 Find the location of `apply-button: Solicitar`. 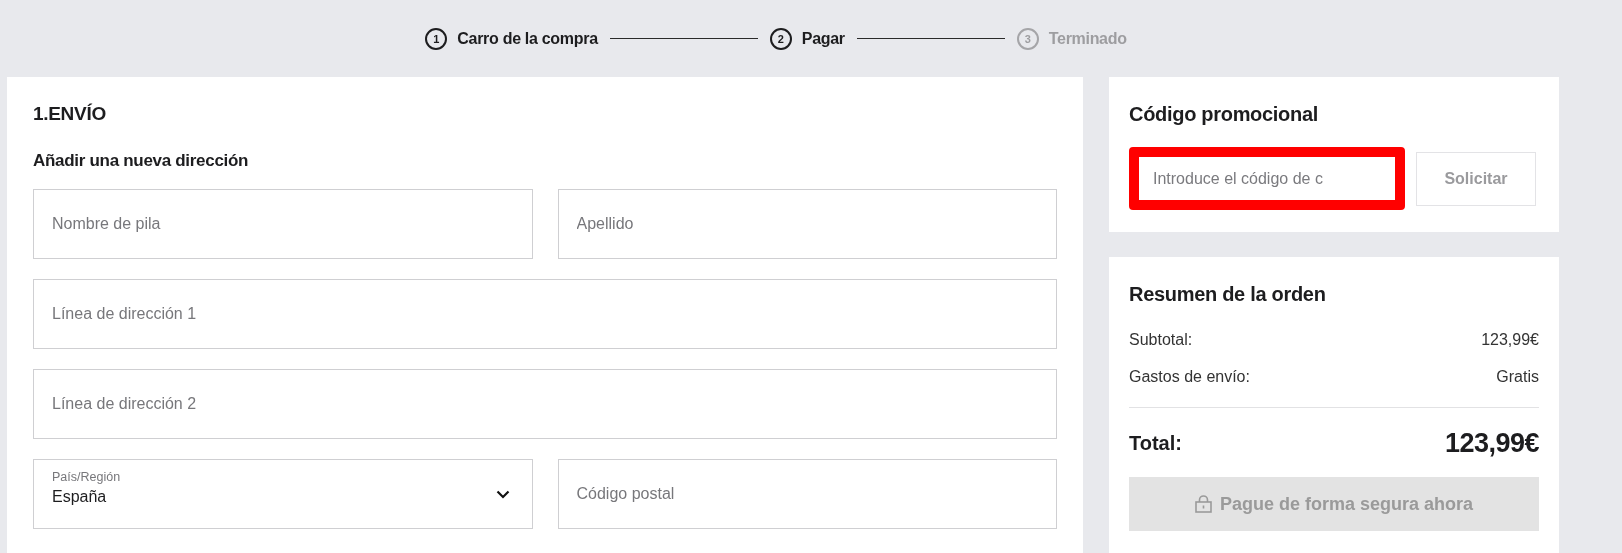

apply-button: Solicitar is located at coordinates (1476, 178).